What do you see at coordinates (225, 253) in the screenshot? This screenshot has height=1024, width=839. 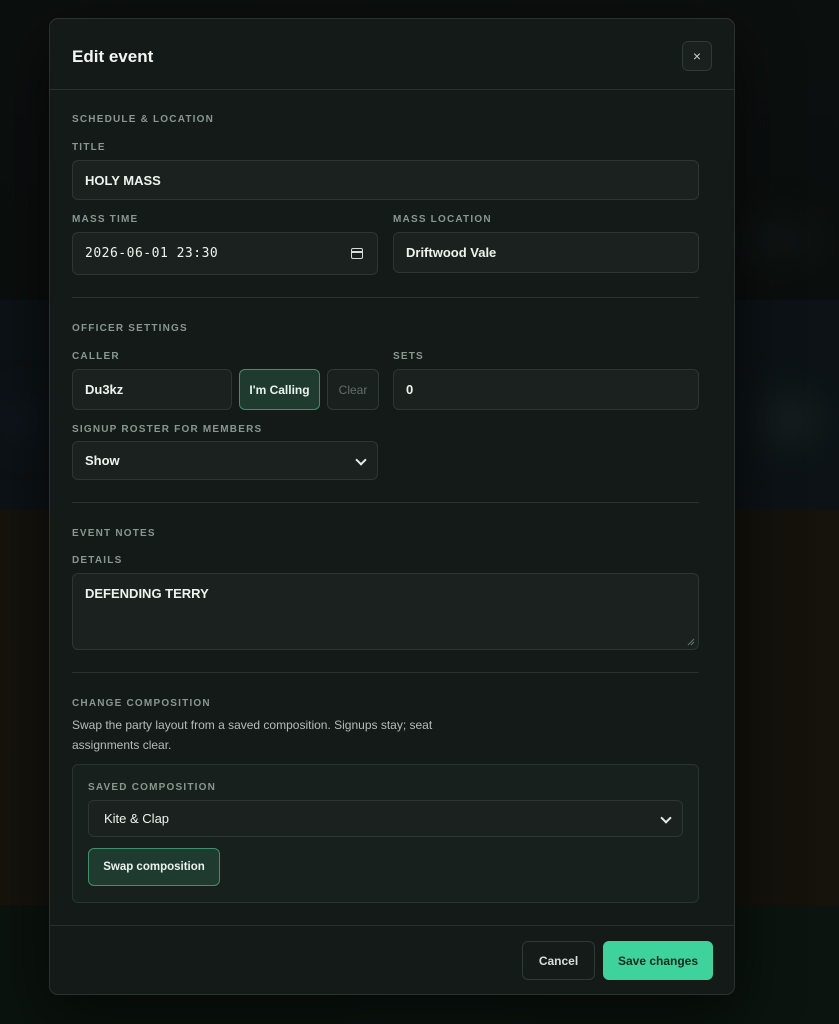 I see `mass-time-input: 2026-06-01 23:30` at bounding box center [225, 253].